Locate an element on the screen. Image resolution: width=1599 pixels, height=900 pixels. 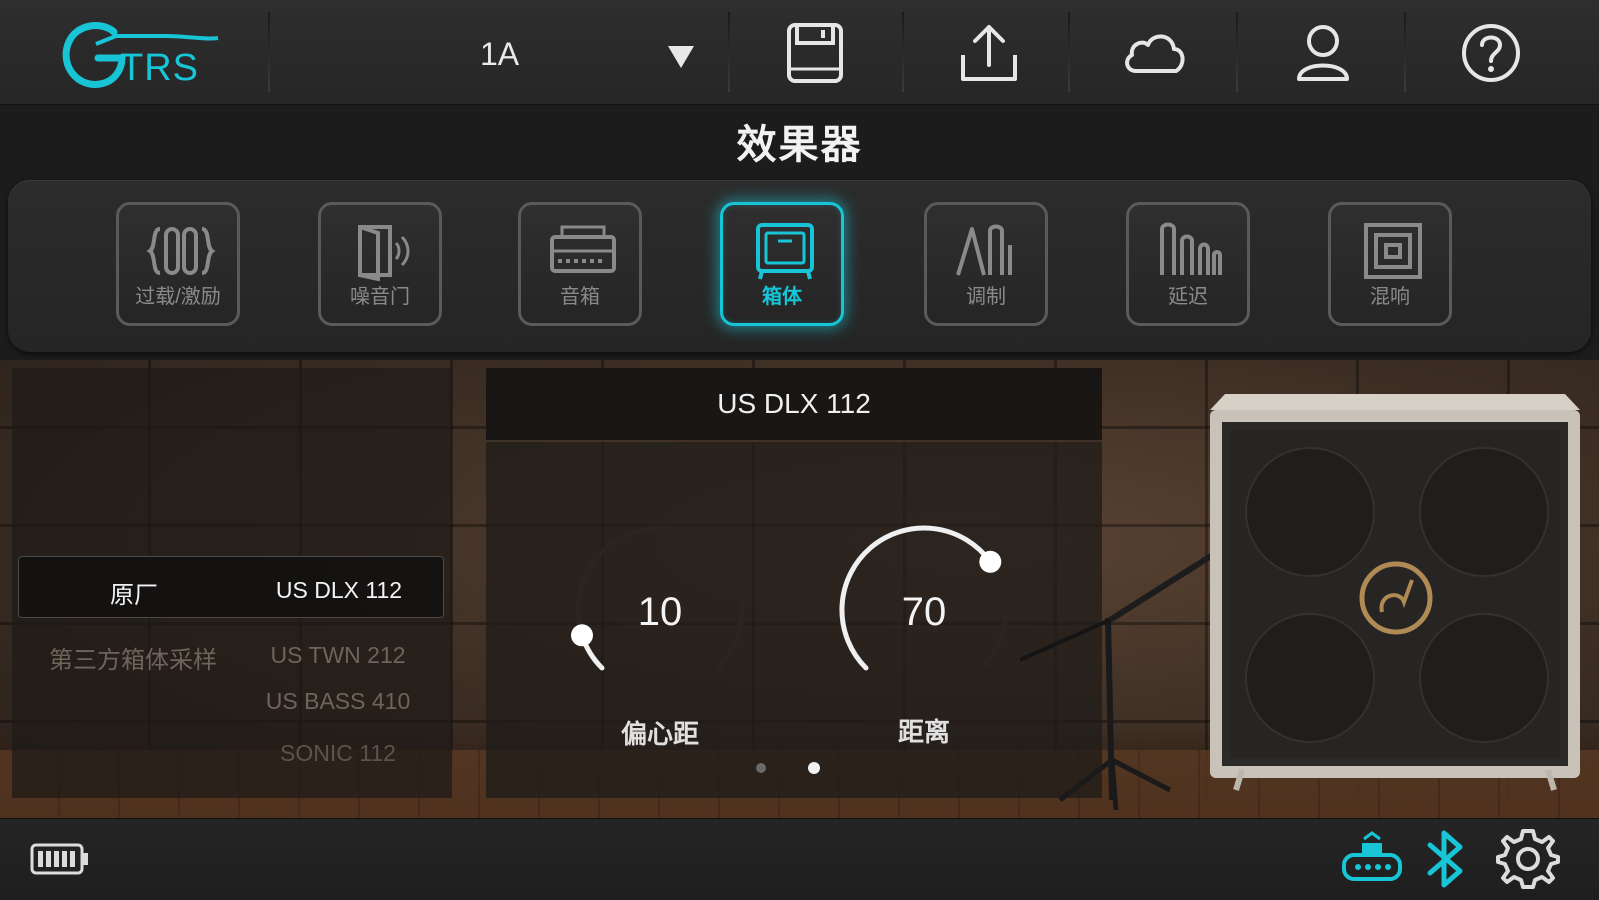
save-icon is located at coordinates (815, 53).